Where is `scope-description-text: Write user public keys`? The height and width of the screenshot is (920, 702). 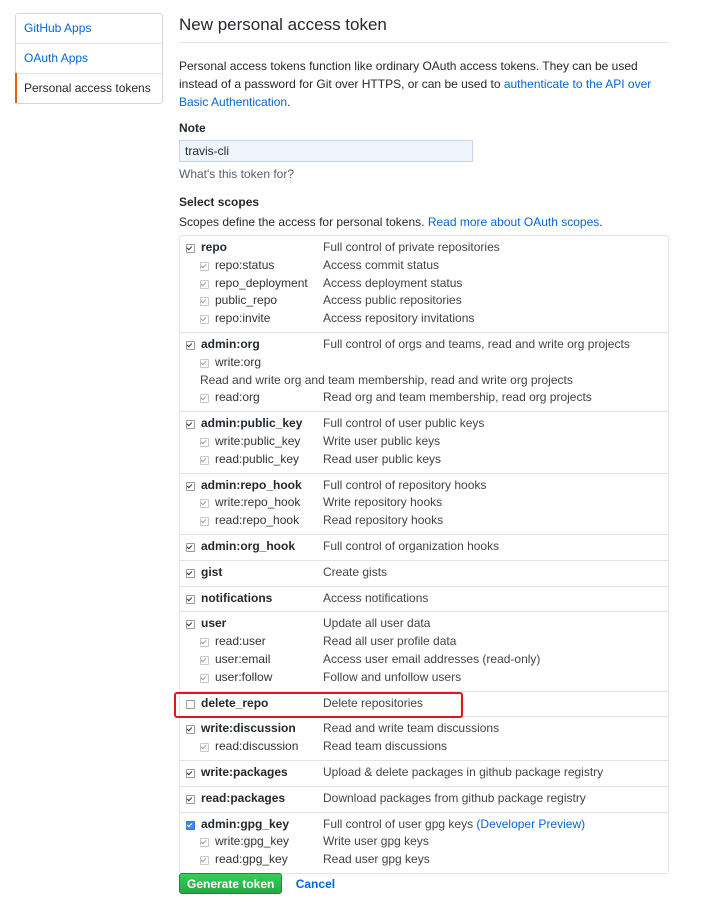 scope-description-text: Write user public keys is located at coordinates (382, 440).